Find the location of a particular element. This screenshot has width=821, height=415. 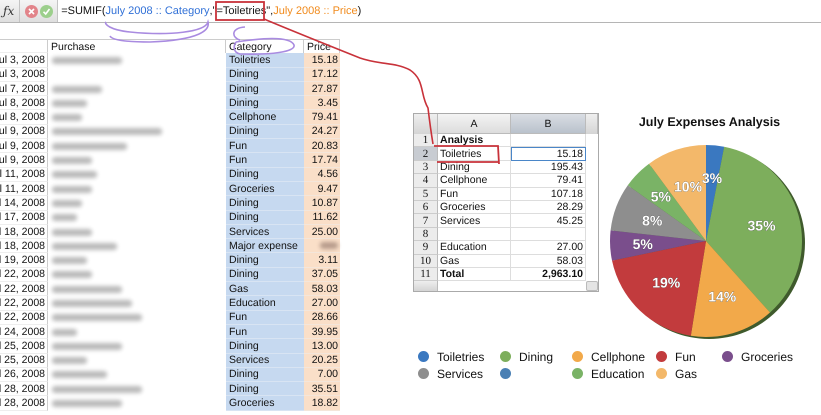

legend-label: Cellphone is located at coordinates (618, 357).